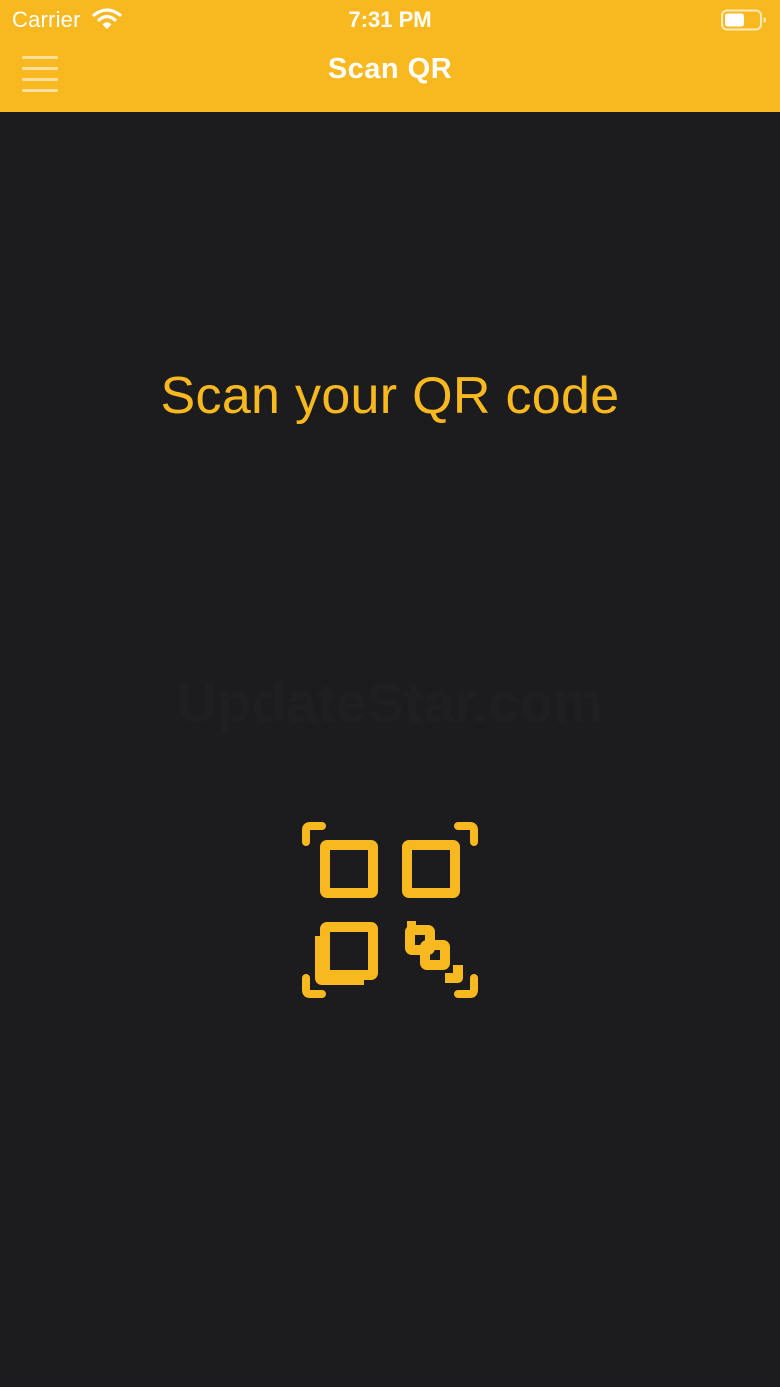  I want to click on scan-qr-button, so click(390, 910).